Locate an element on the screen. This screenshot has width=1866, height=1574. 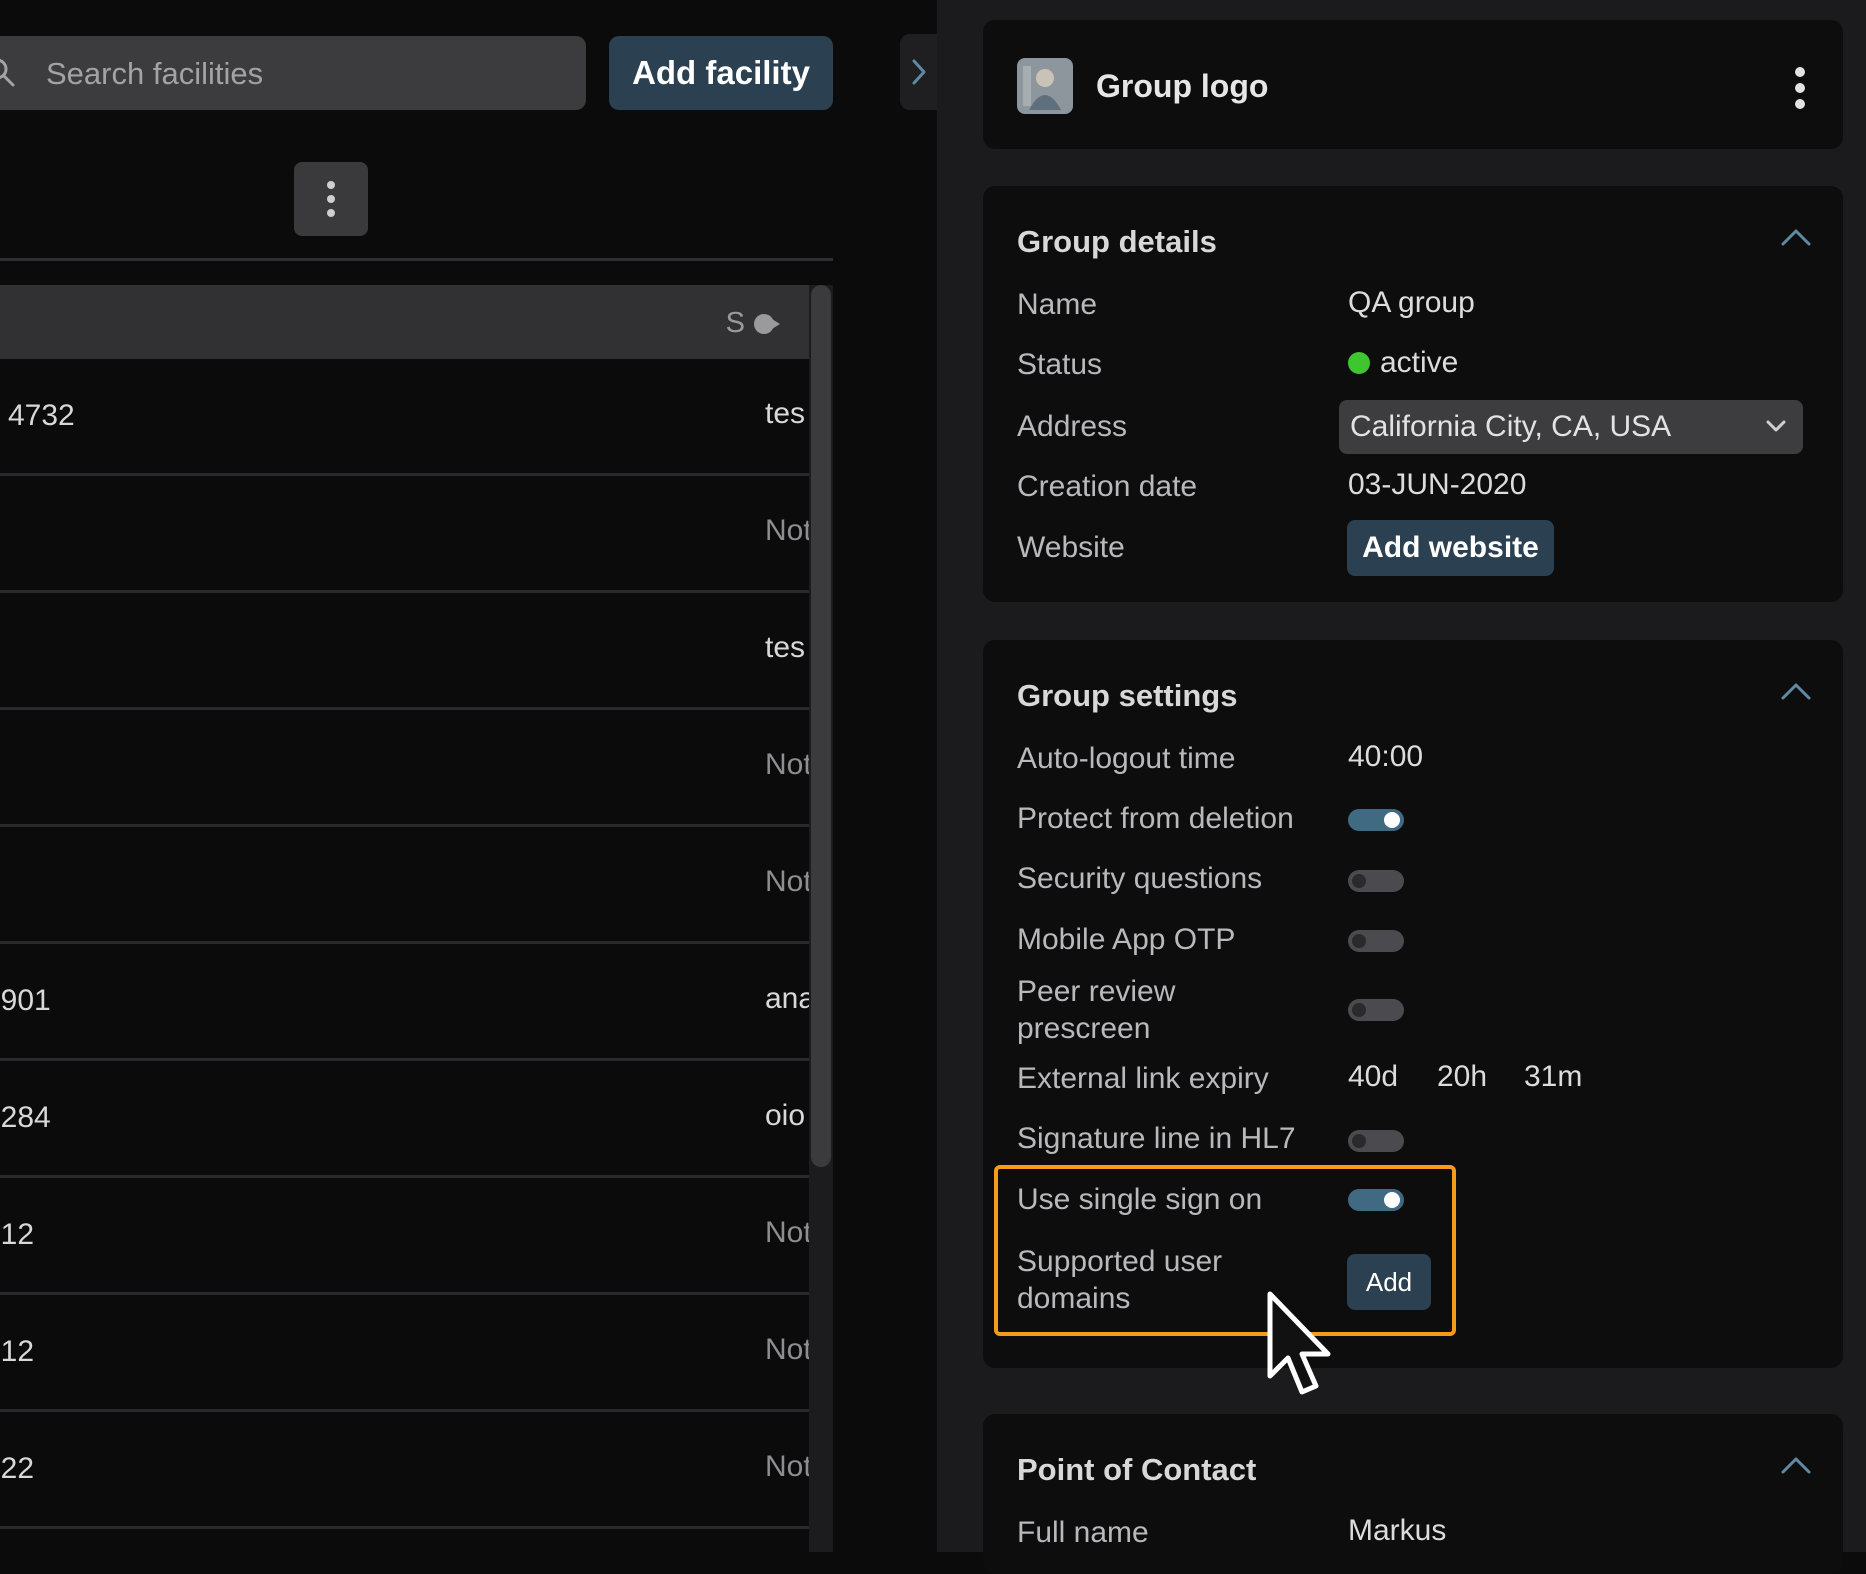
more-options-button is located at coordinates (331, 199).